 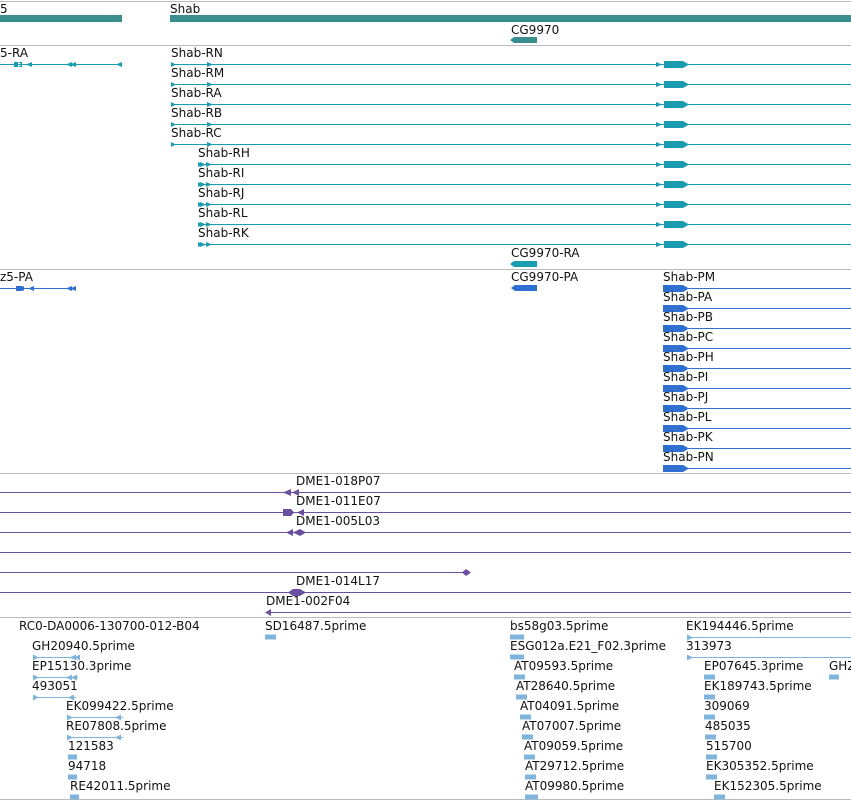 I want to click on transcript-shab-rc: Shab-RC, so click(x=511, y=137).